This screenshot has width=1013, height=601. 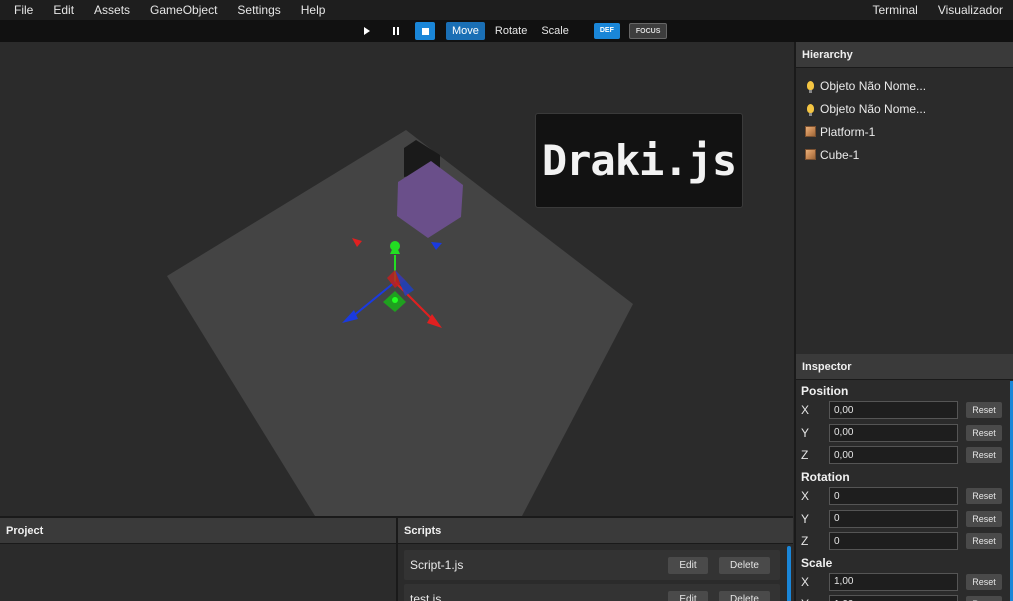 I want to click on tool-scale-button: Scale, so click(x=555, y=31).